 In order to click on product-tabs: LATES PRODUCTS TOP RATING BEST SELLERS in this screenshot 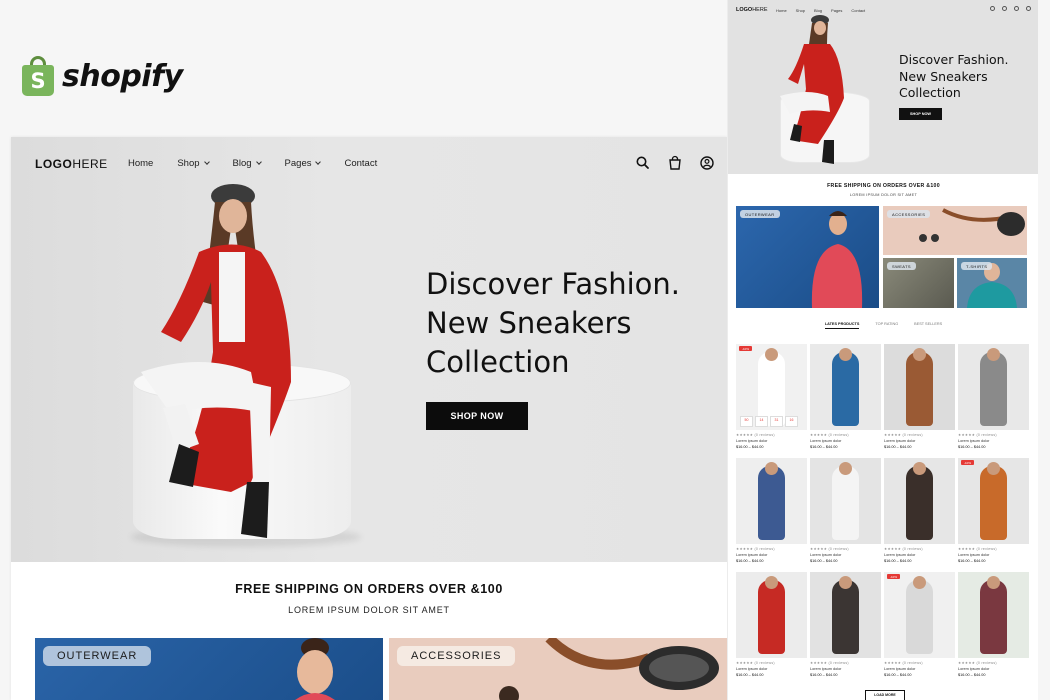, I will do `click(883, 325)`.